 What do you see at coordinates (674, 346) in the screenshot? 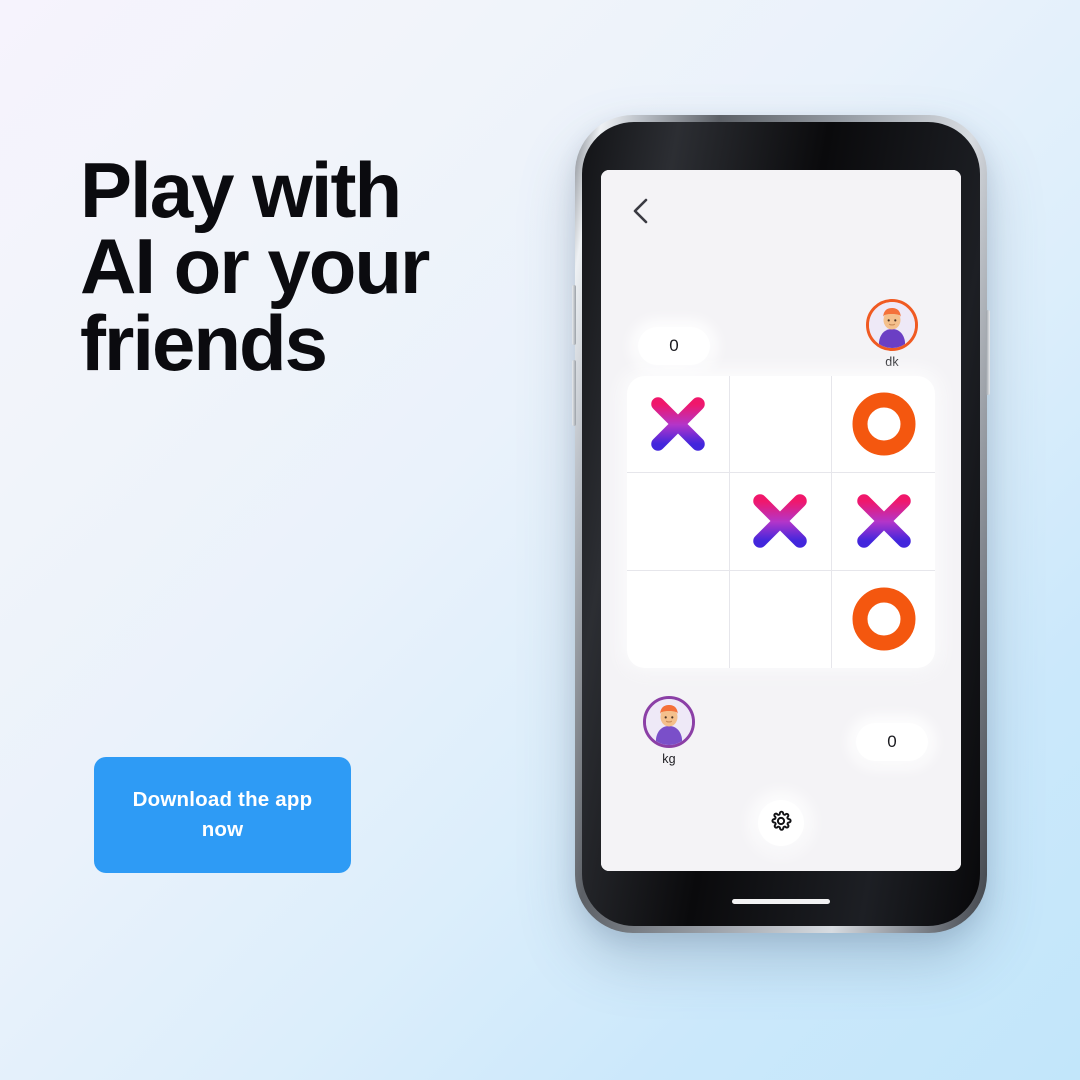
I see `score-top: 0` at bounding box center [674, 346].